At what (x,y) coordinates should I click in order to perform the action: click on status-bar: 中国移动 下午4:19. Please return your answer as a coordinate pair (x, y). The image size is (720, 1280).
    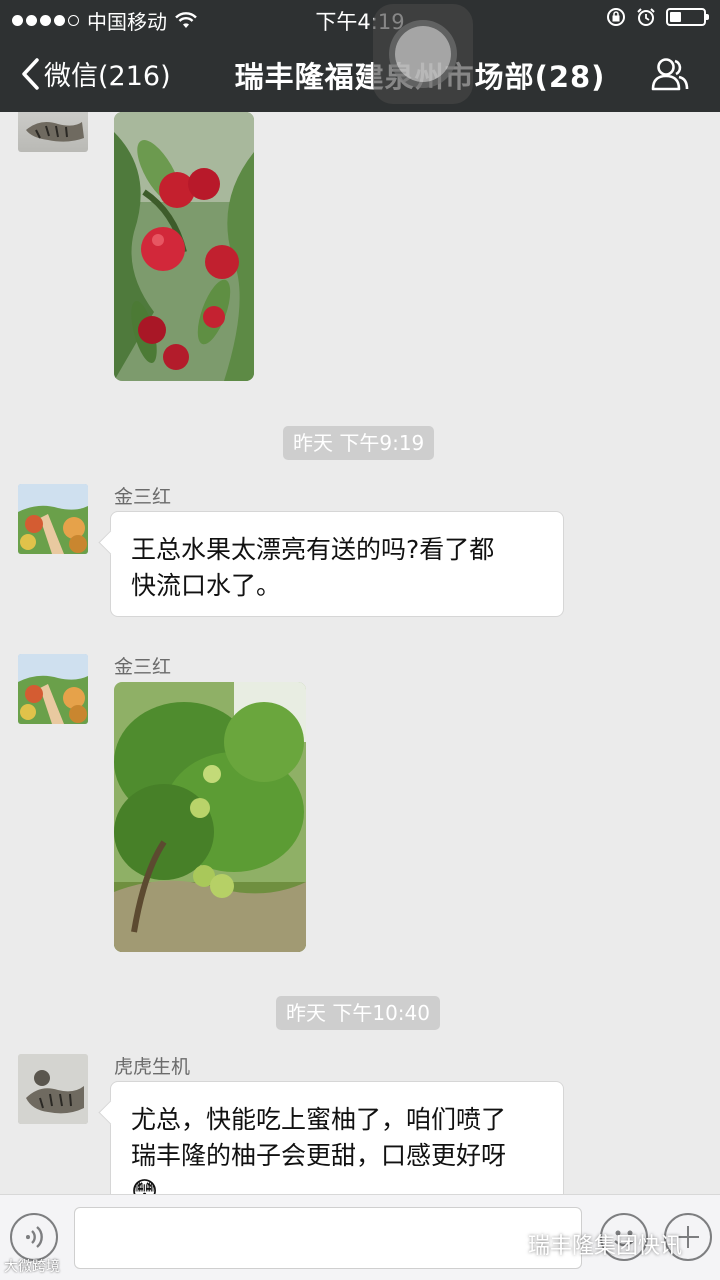
    Looking at the image, I should click on (360, 18).